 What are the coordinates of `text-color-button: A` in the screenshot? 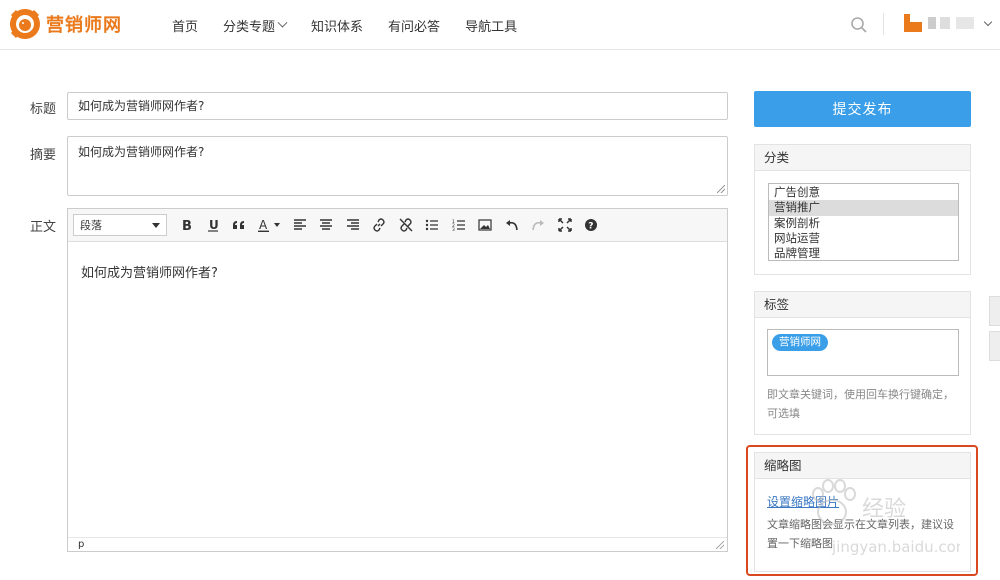 It's located at (270, 225).